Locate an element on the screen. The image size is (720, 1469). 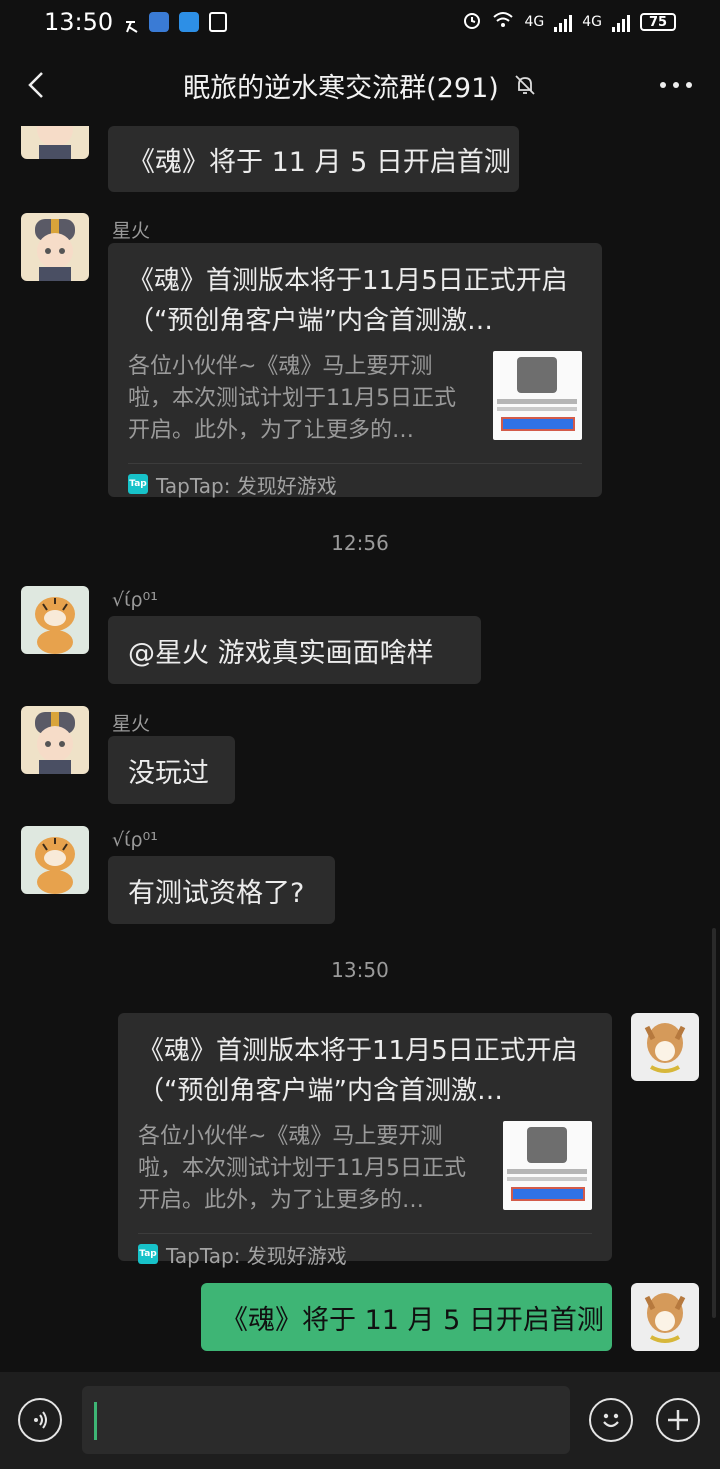
battery-icon: 75 is located at coordinates (658, 22).